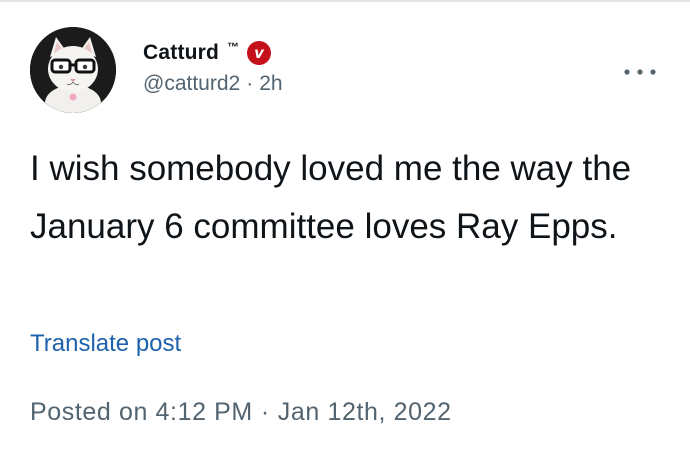 The width and height of the screenshot is (690, 460). I want to click on more-options-button, so click(640, 72).